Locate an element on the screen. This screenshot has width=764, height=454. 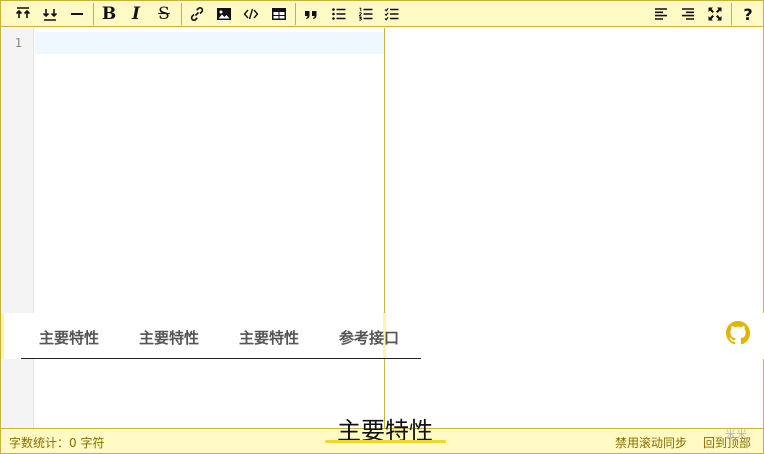
task-list-icon is located at coordinates (392, 14).